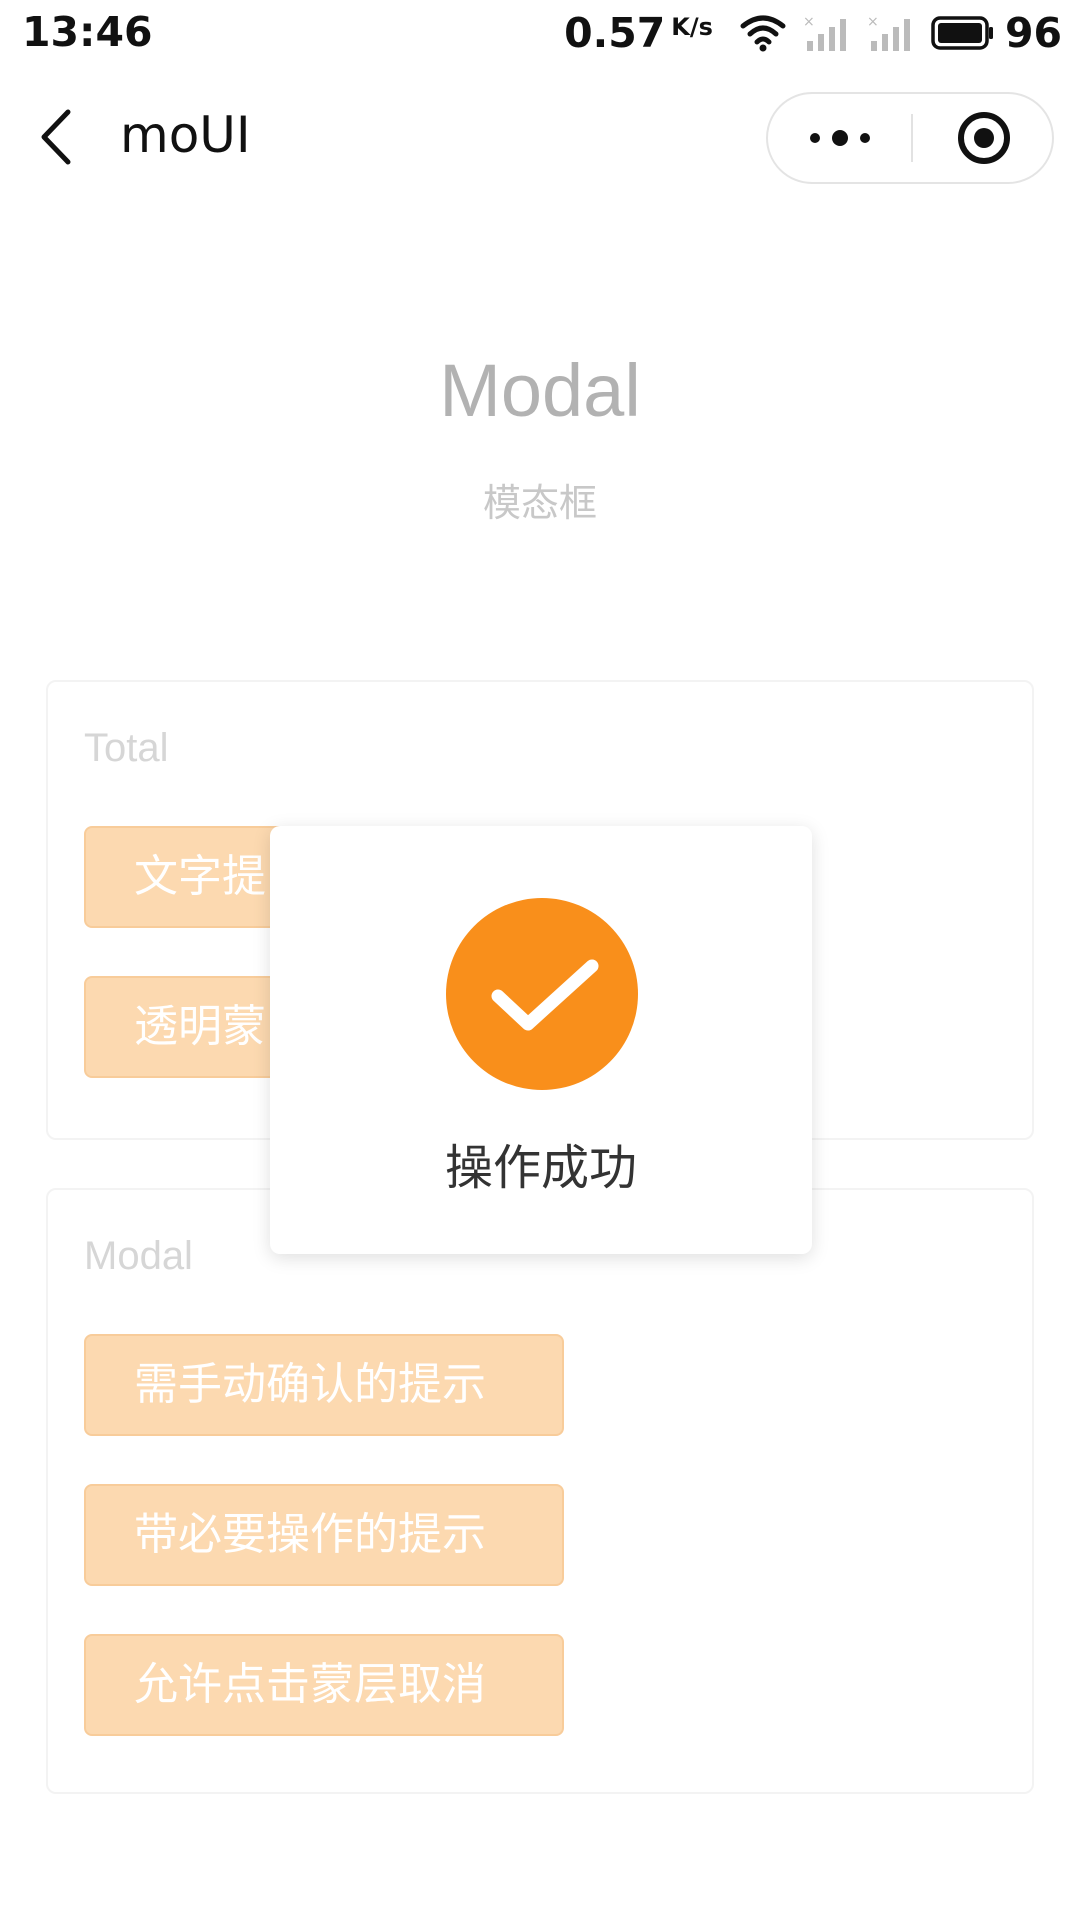 The image size is (1080, 1920). What do you see at coordinates (828, 33) in the screenshot?
I see `signal-icon-sim1: ×` at bounding box center [828, 33].